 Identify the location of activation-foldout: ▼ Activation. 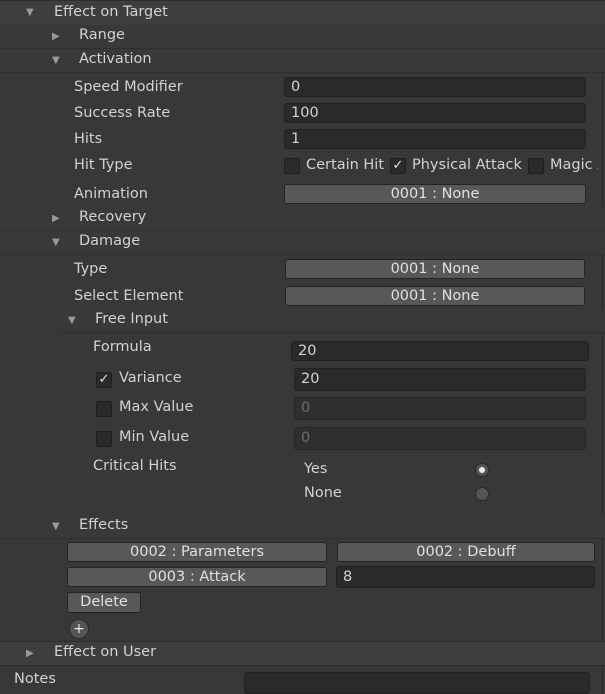
(302, 61).